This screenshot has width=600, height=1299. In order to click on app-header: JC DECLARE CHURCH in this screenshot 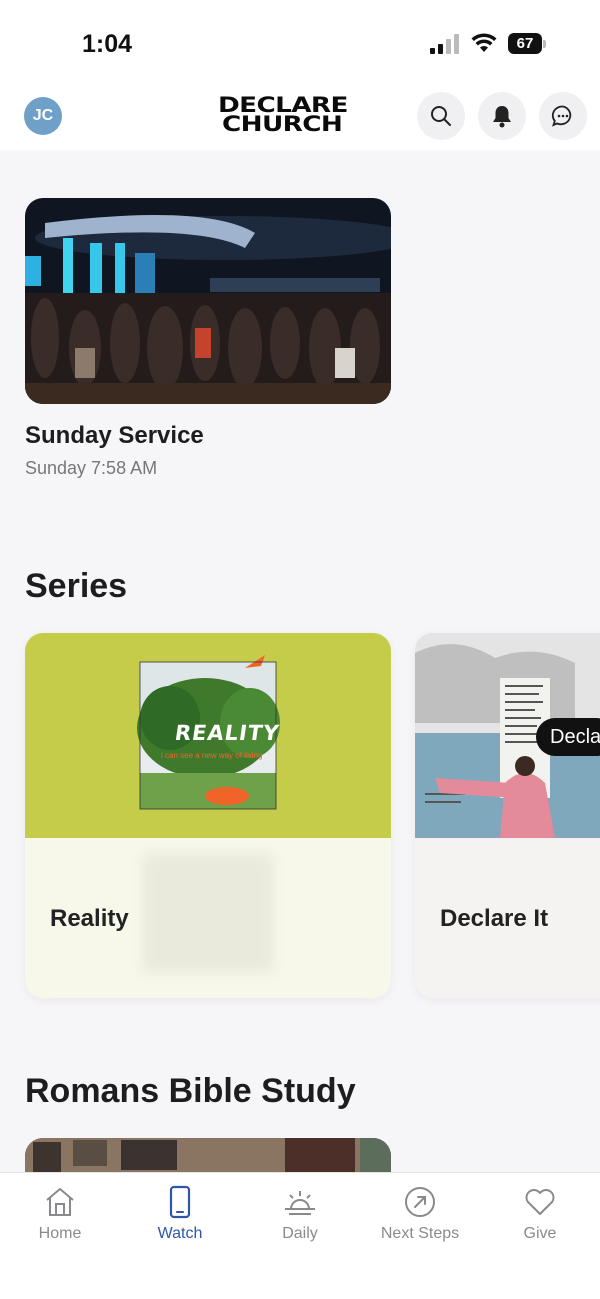, I will do `click(300, 115)`.